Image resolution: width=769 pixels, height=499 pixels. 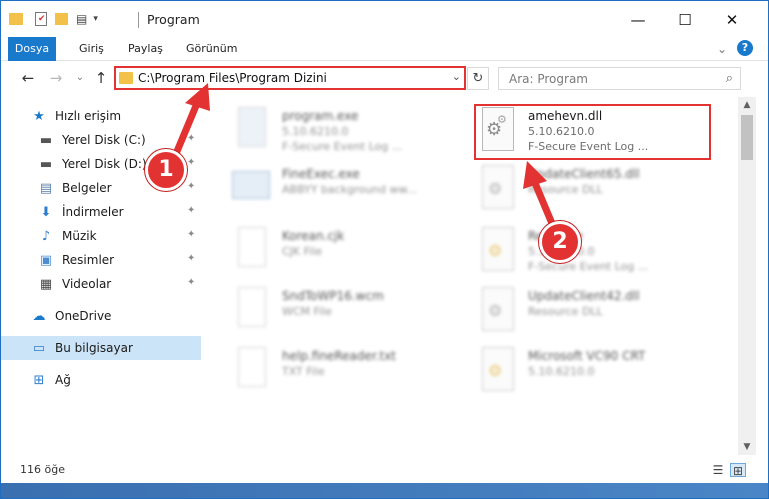 What do you see at coordinates (384, 470) in the screenshot?
I see `status-bar: 116 öğe ☰ ⊞` at bounding box center [384, 470].